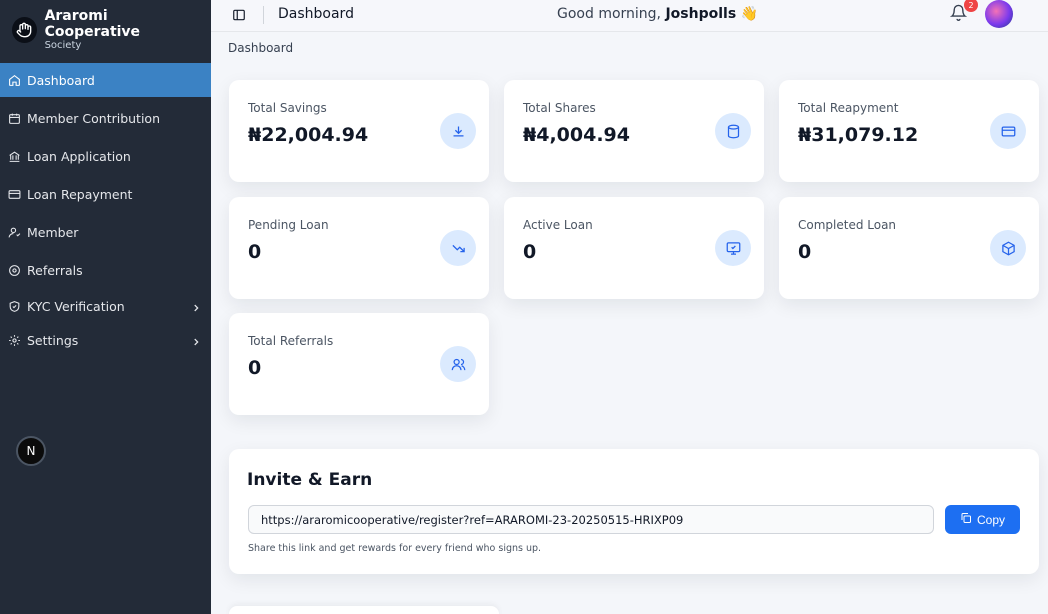 Image resolution: width=1048 pixels, height=614 pixels. Describe the element at coordinates (24, 30) in the screenshot. I see `hand-icon` at that location.